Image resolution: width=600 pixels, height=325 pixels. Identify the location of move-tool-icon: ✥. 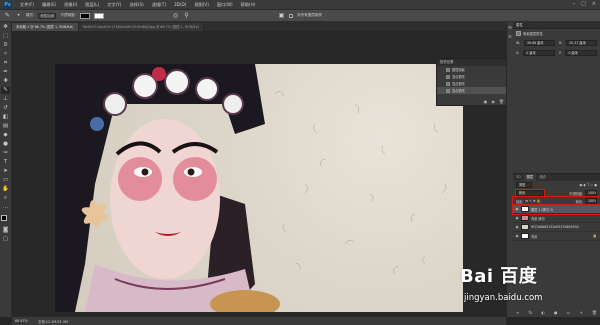
(5, 27).